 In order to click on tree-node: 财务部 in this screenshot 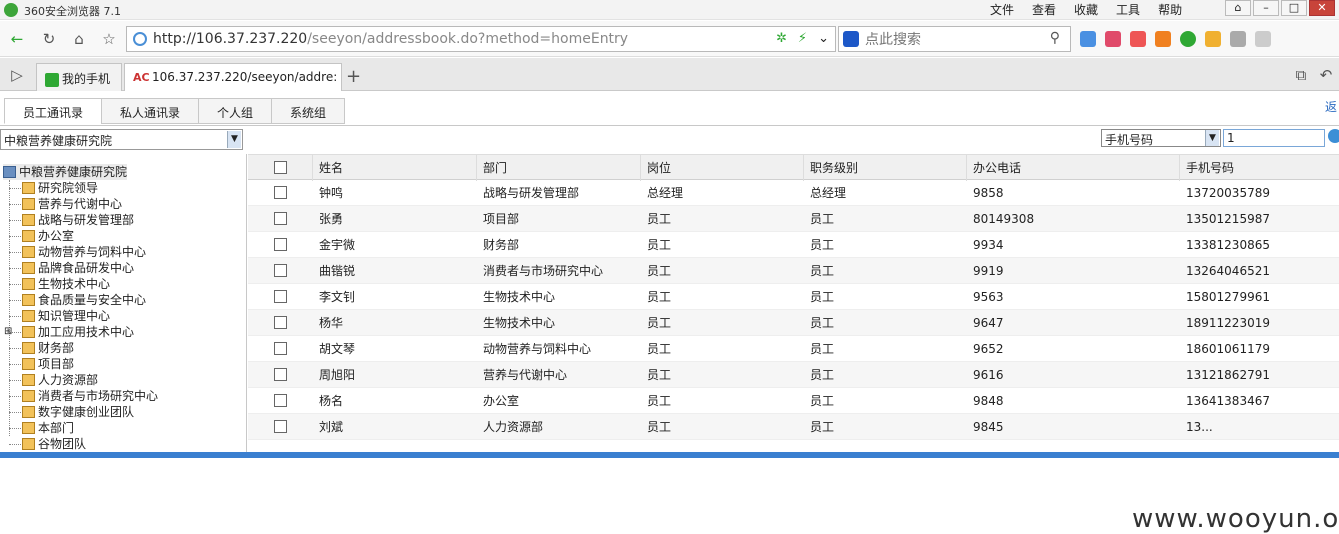, I will do `click(48, 348)`.